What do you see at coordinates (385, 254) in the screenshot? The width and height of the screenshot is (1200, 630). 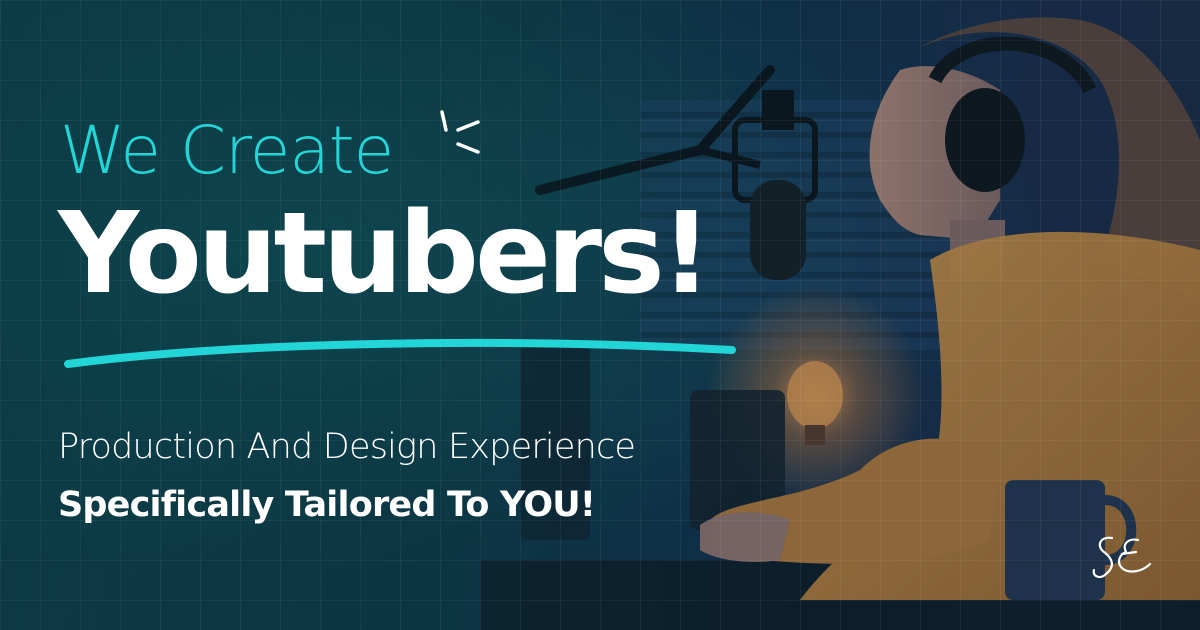 I see `headline-line-2: Youtubers!` at bounding box center [385, 254].